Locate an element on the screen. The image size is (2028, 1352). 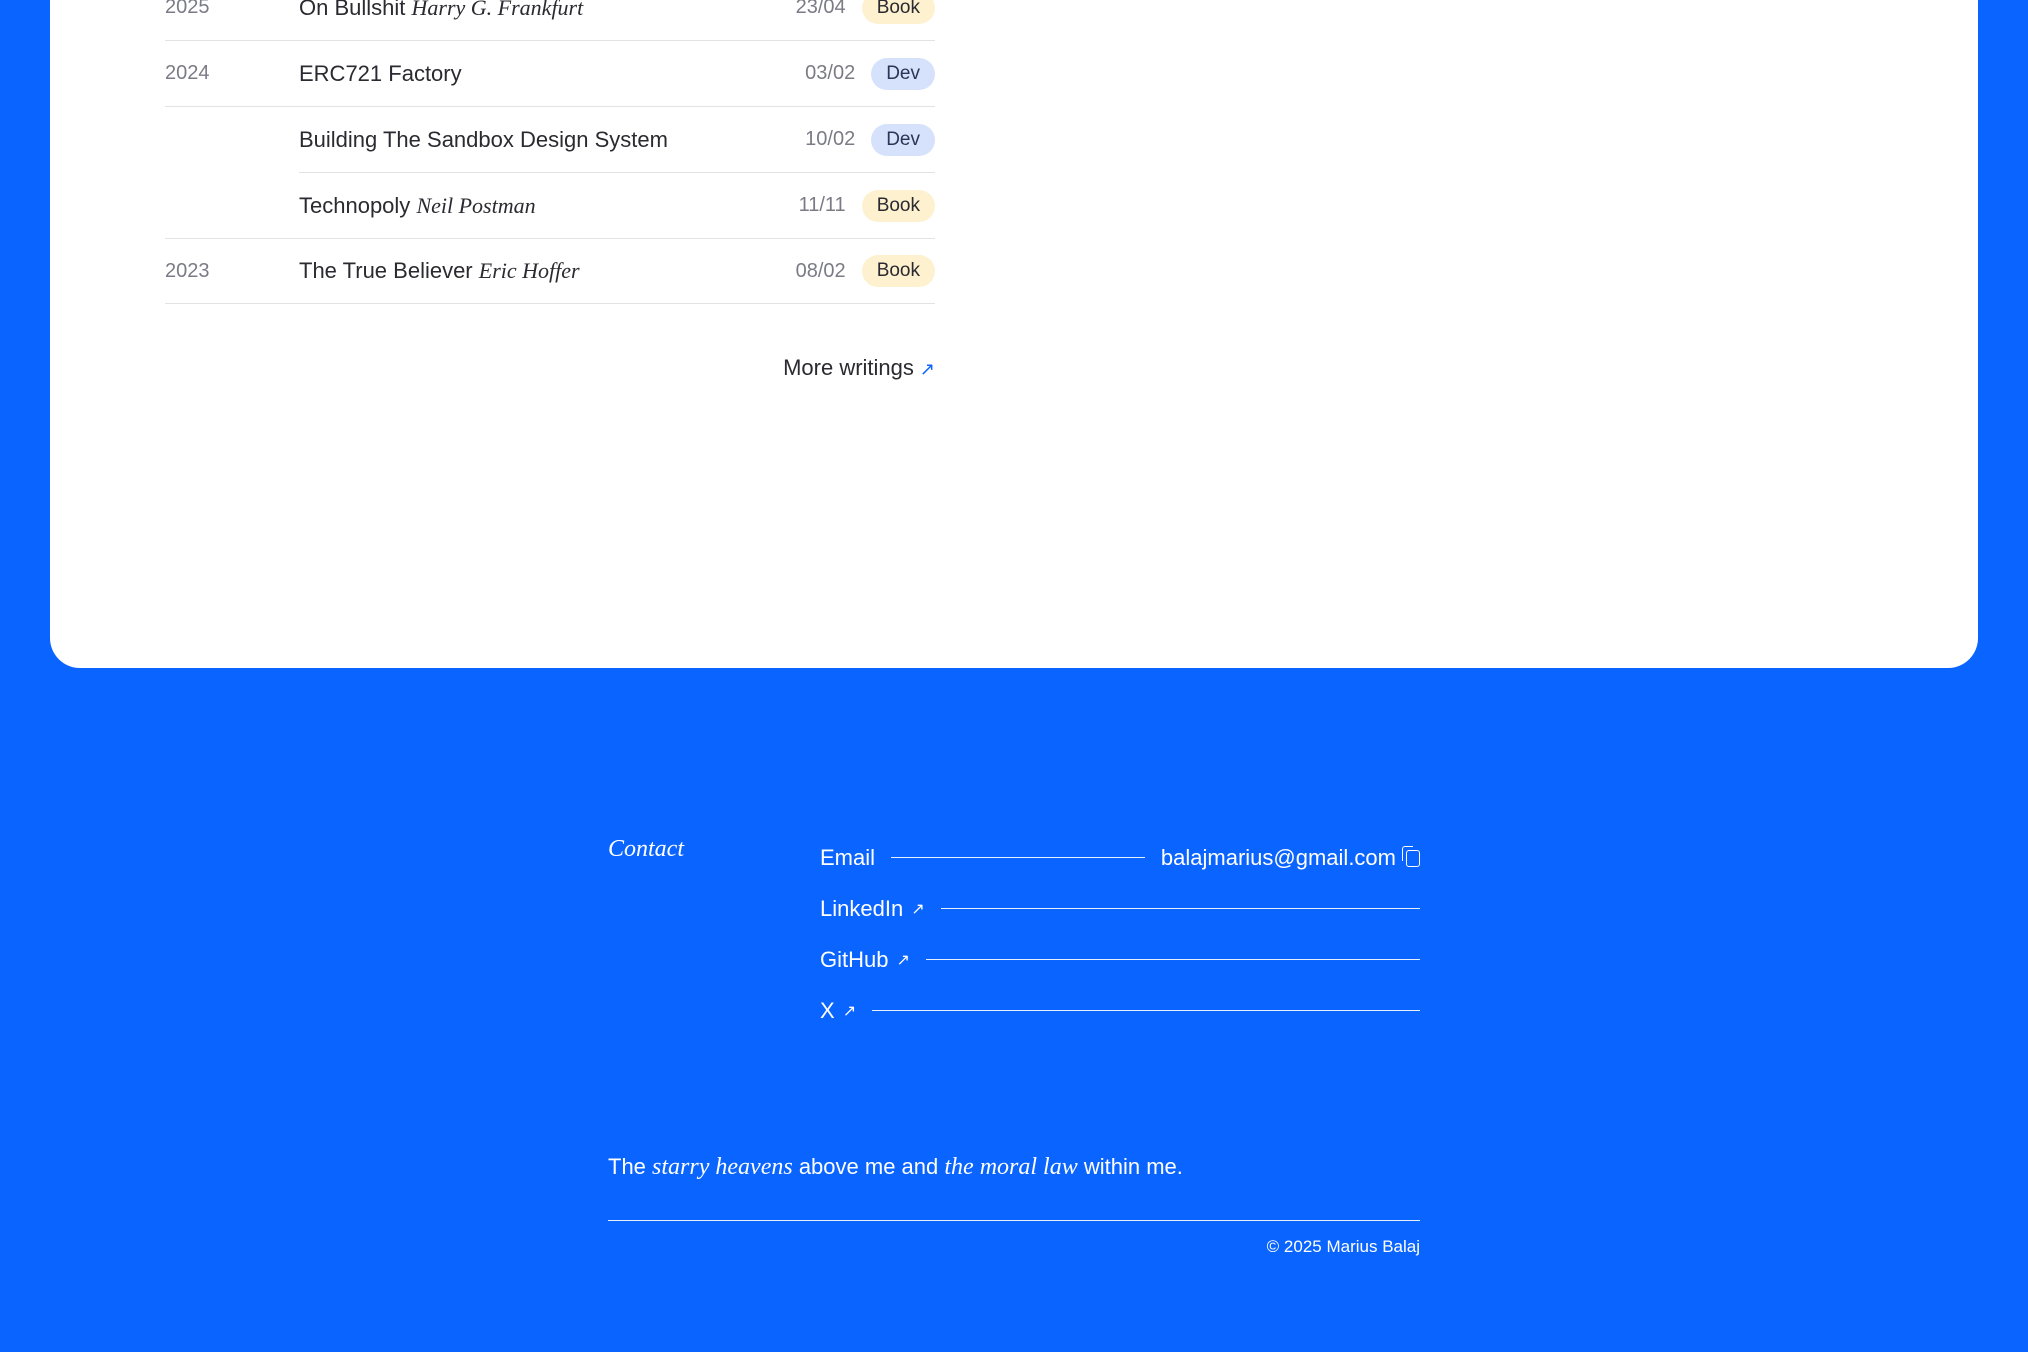
x-label: X is located at coordinates (827, 1010).